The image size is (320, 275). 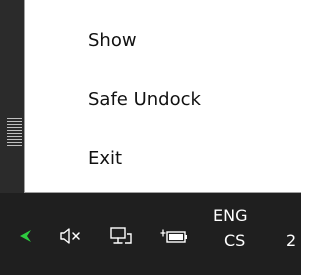 I want to click on menu-item-exit: Exit, so click(x=105, y=159).